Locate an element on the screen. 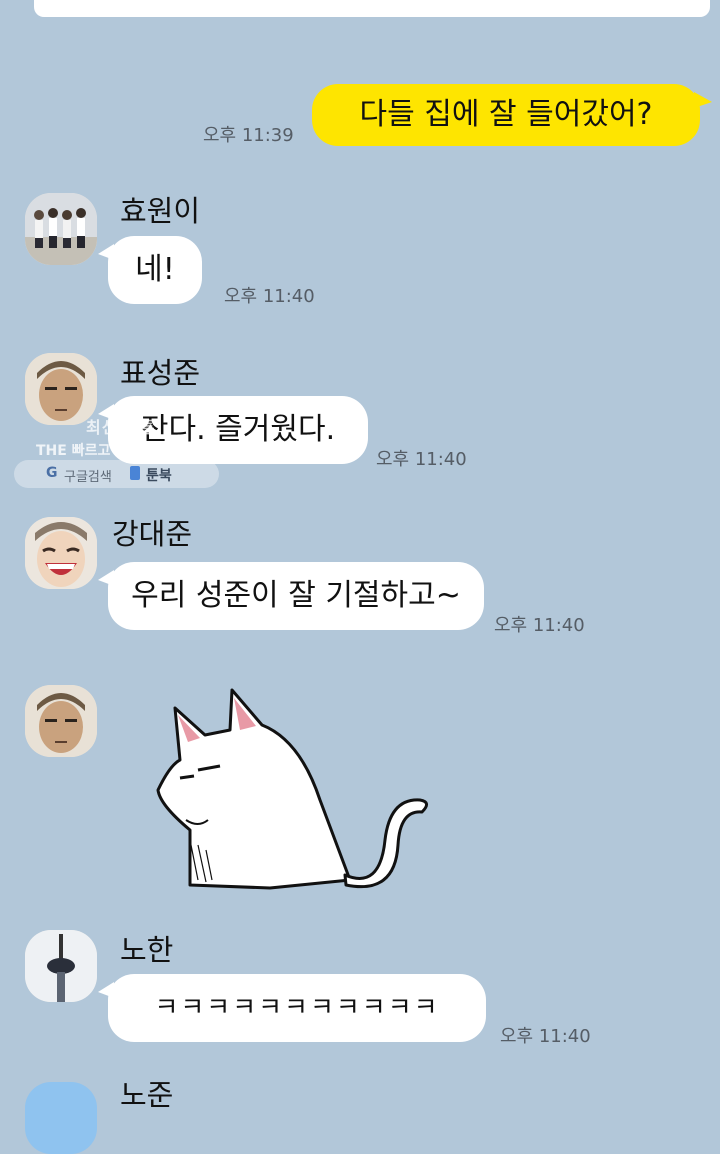  avatar-nojun is located at coordinates (61, 1118).